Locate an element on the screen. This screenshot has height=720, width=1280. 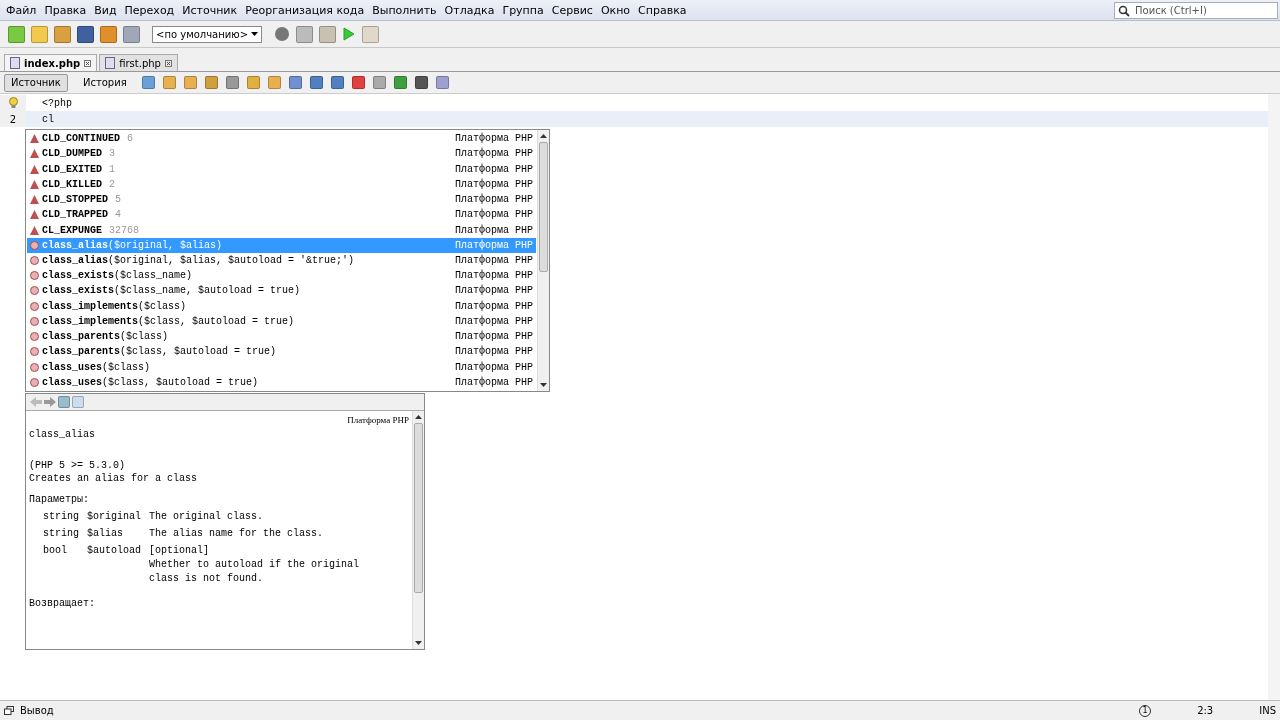
param-description: The original class. is located at coordinates (207, 516).